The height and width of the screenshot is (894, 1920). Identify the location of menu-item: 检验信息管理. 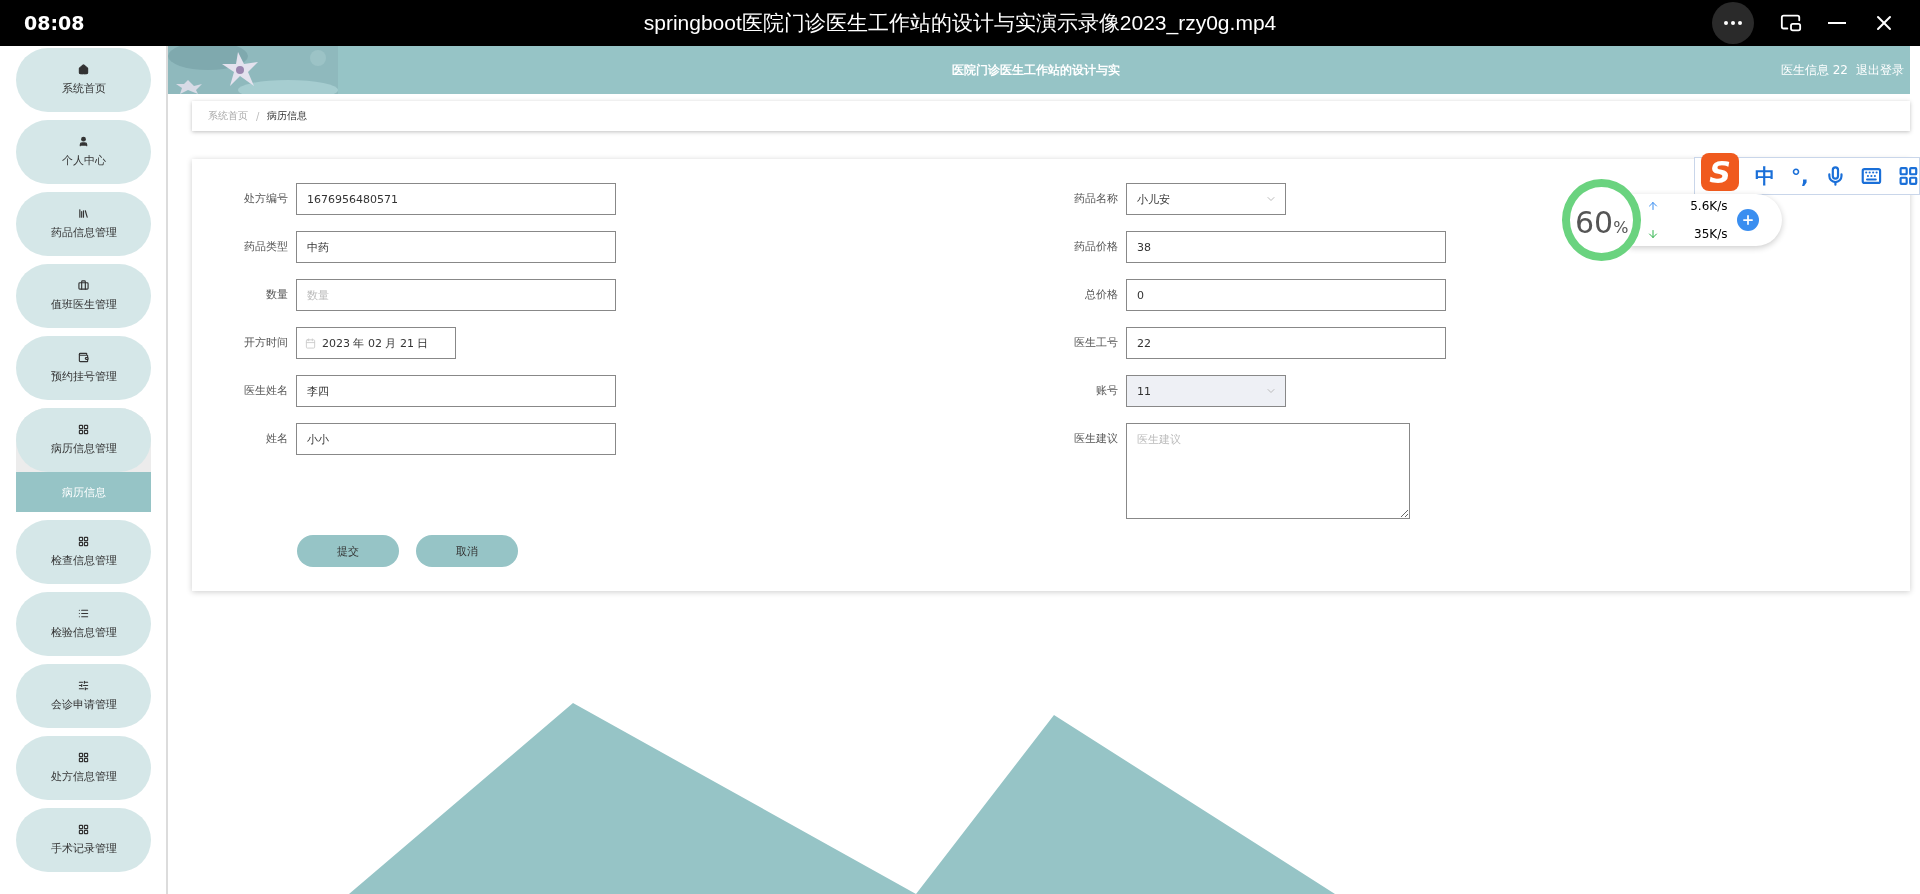
(83, 624).